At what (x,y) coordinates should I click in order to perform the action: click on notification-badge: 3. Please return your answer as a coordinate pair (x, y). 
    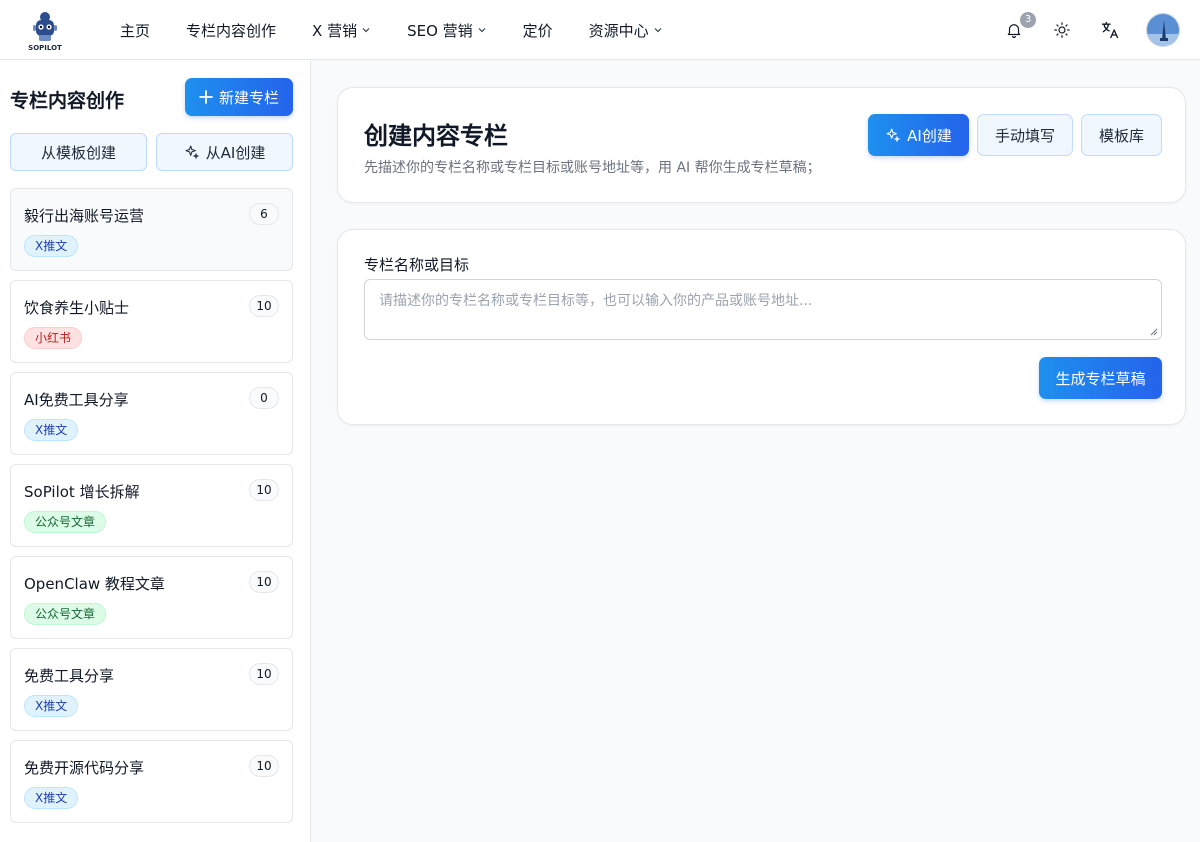
    Looking at the image, I should click on (1028, 20).